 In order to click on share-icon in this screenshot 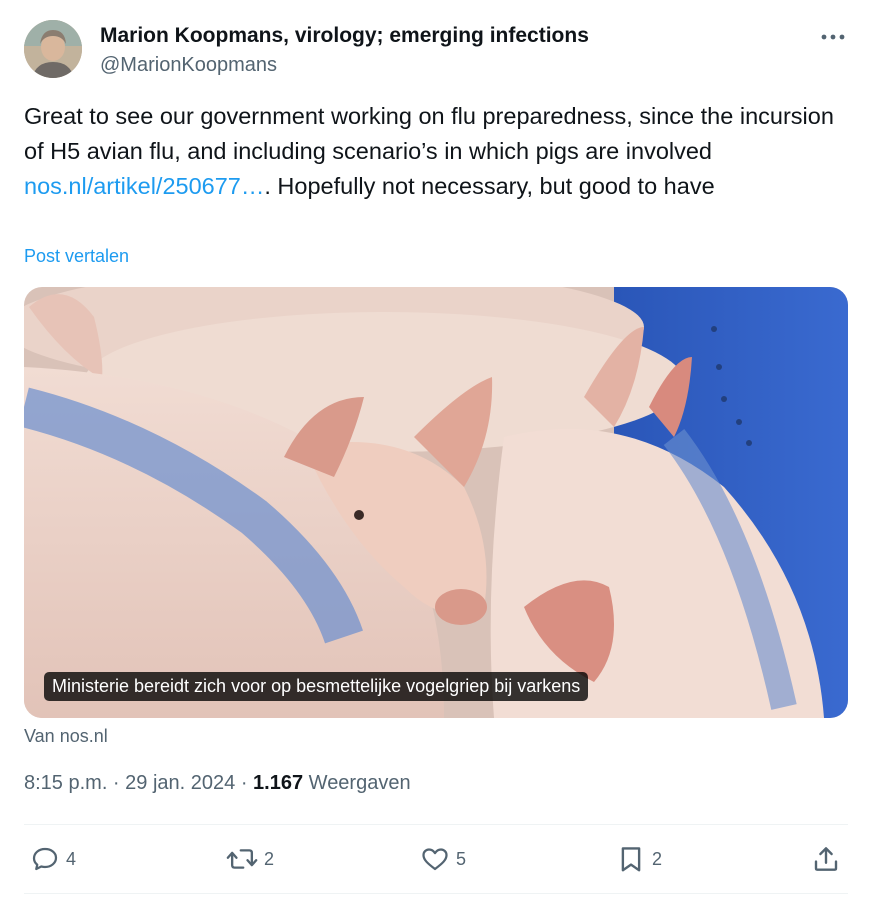, I will do `click(826, 859)`.